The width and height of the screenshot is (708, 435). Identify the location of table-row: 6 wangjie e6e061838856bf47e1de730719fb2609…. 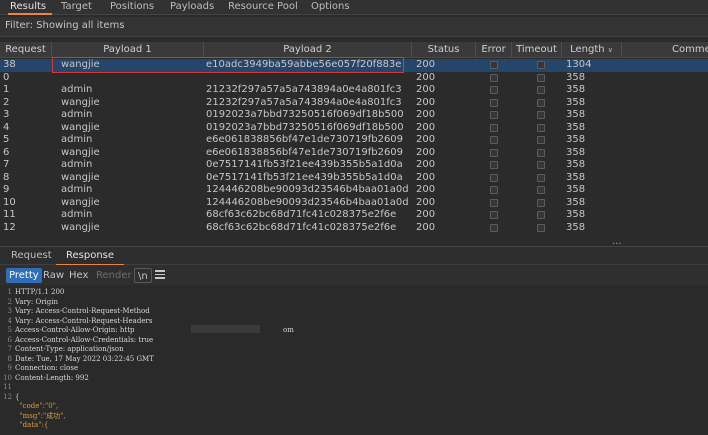
(354, 153).